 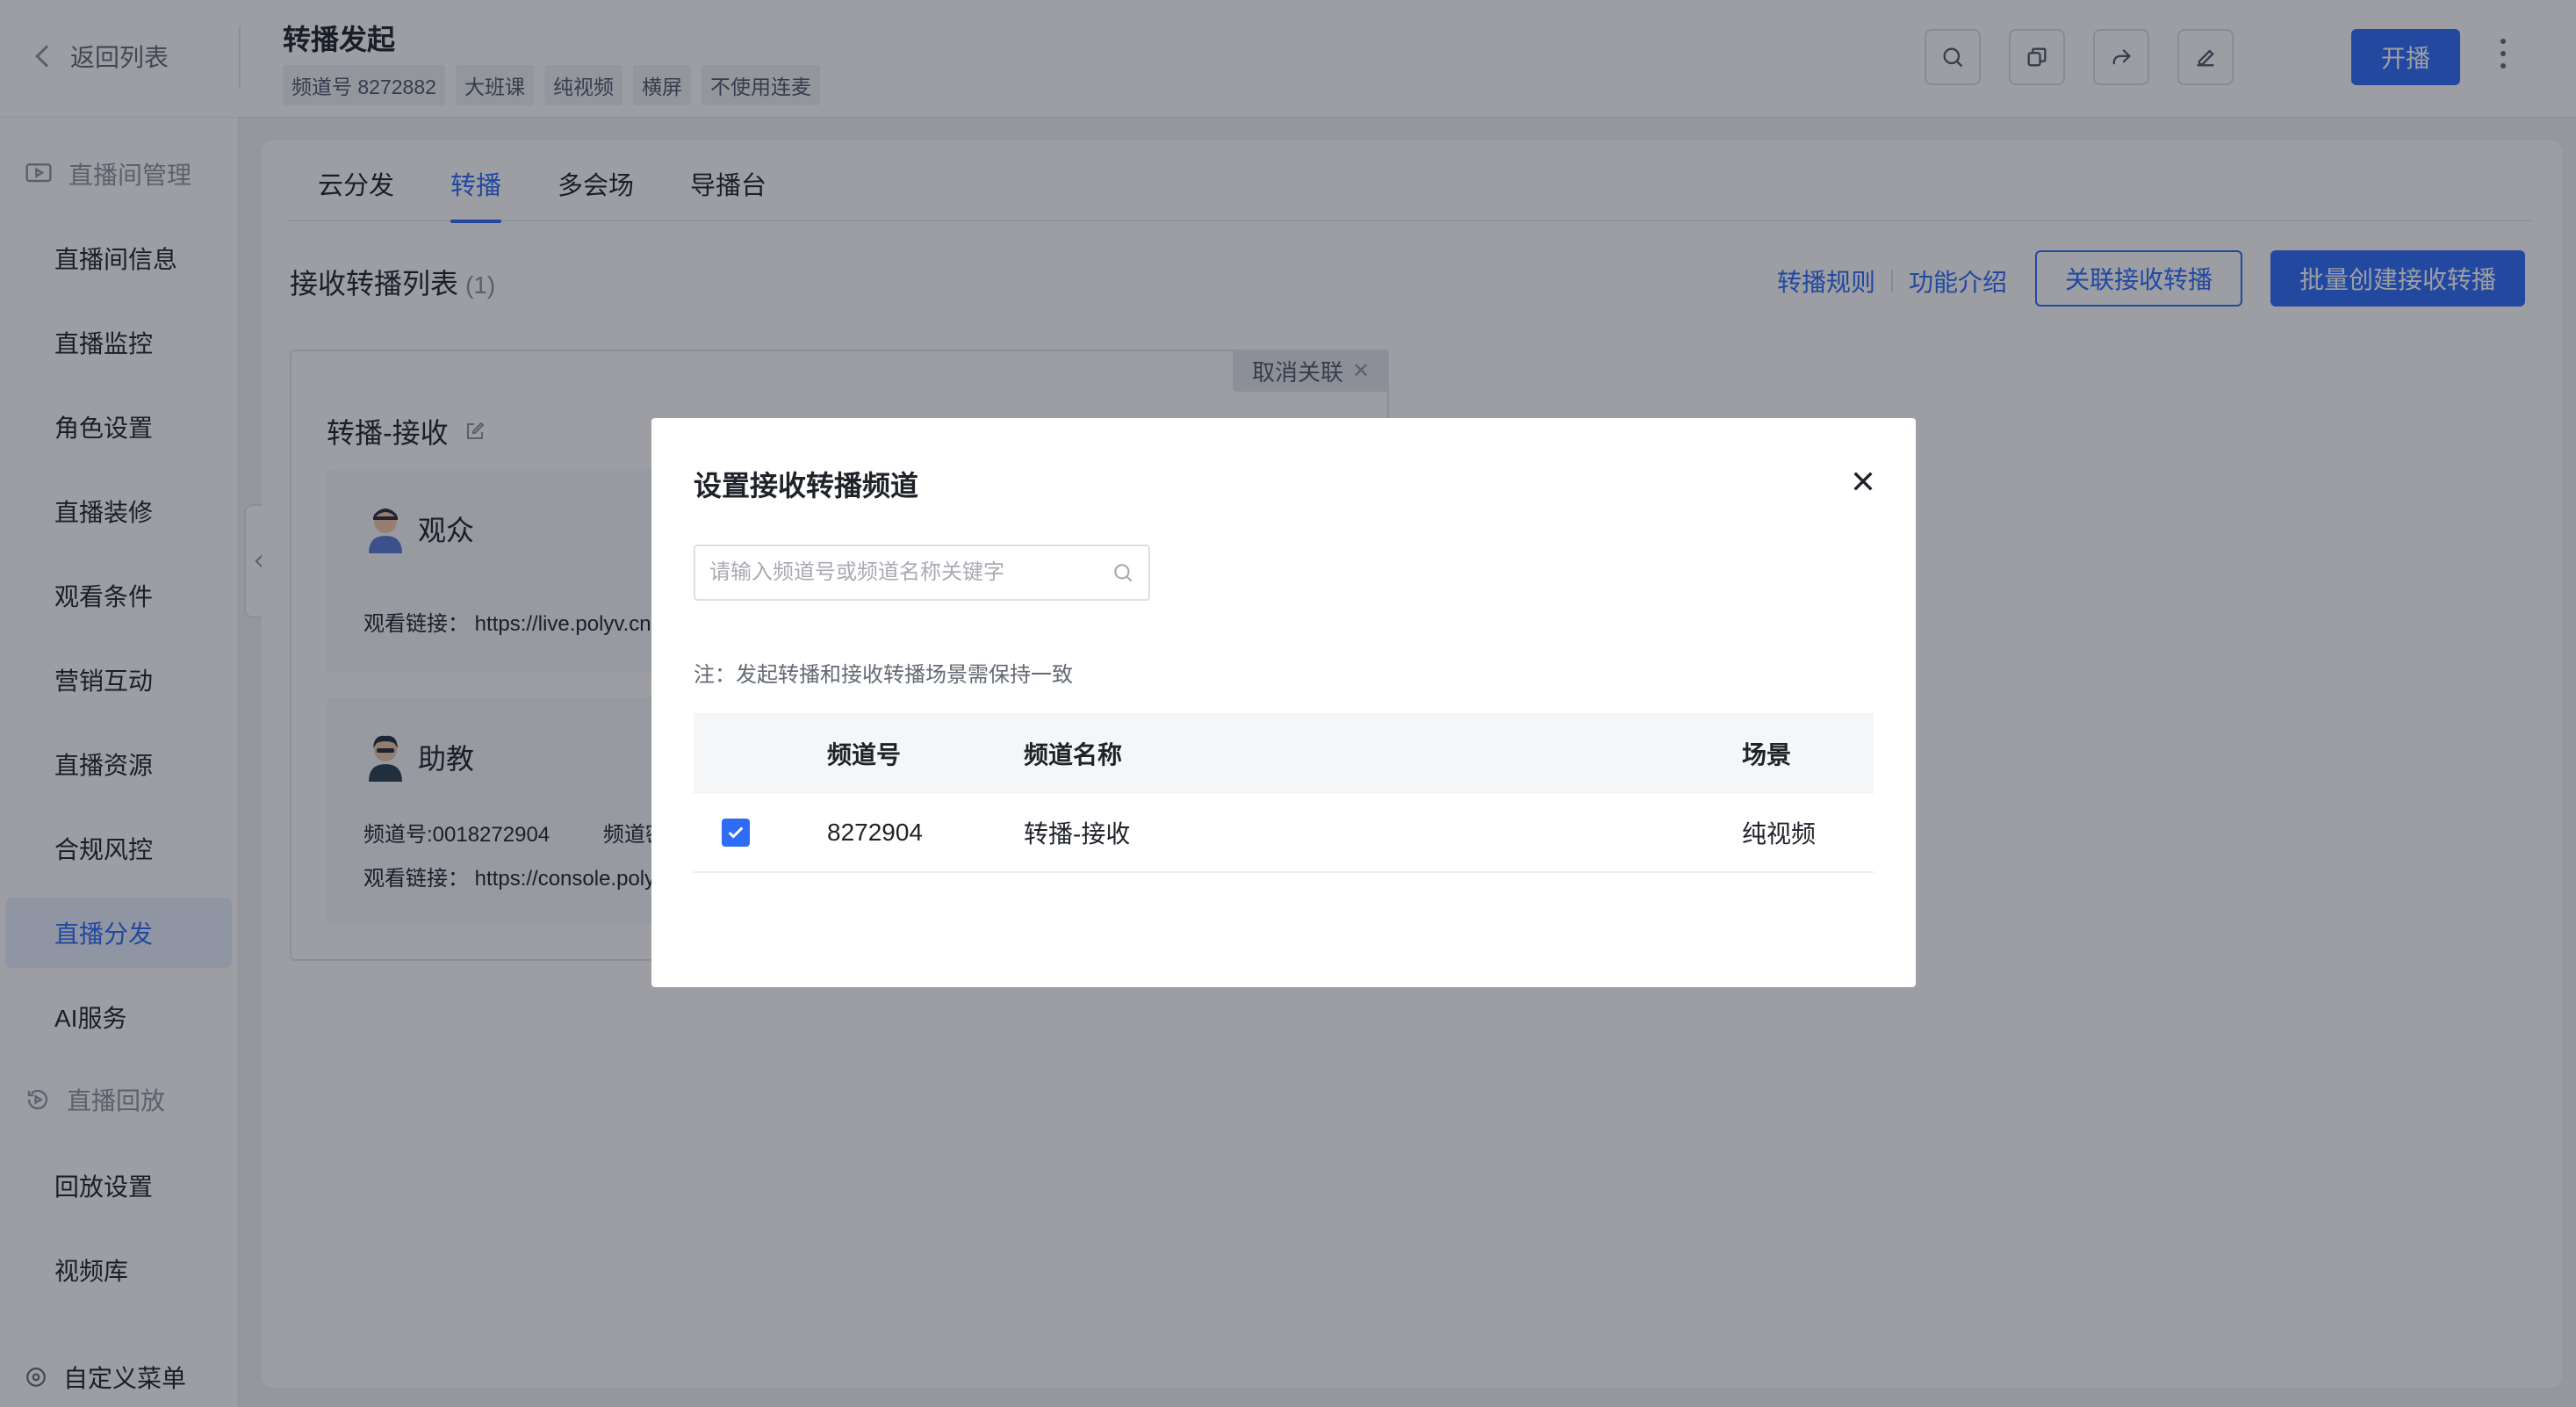 I want to click on close-icon, so click(x=1863, y=481).